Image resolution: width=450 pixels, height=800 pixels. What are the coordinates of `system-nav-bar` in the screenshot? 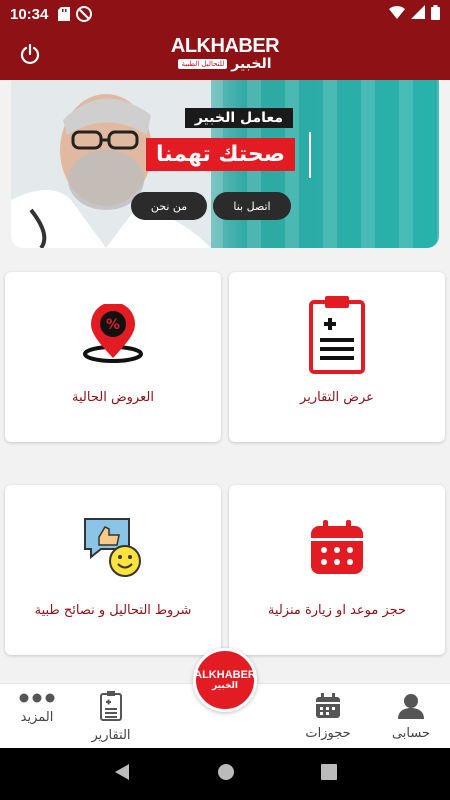 It's located at (225, 774).